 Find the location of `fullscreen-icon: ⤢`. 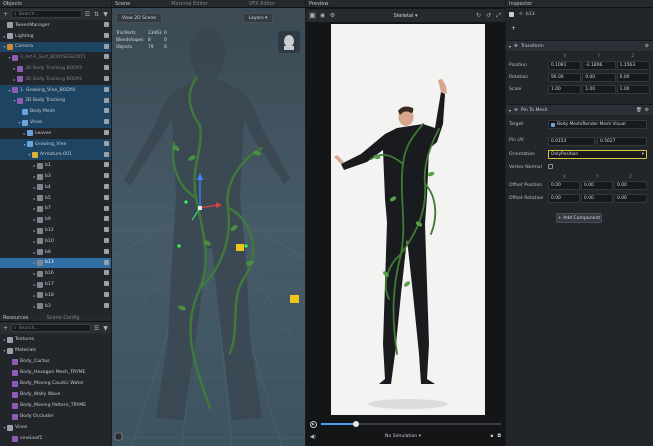

fullscreen-icon: ⤢ is located at coordinates (498, 15).